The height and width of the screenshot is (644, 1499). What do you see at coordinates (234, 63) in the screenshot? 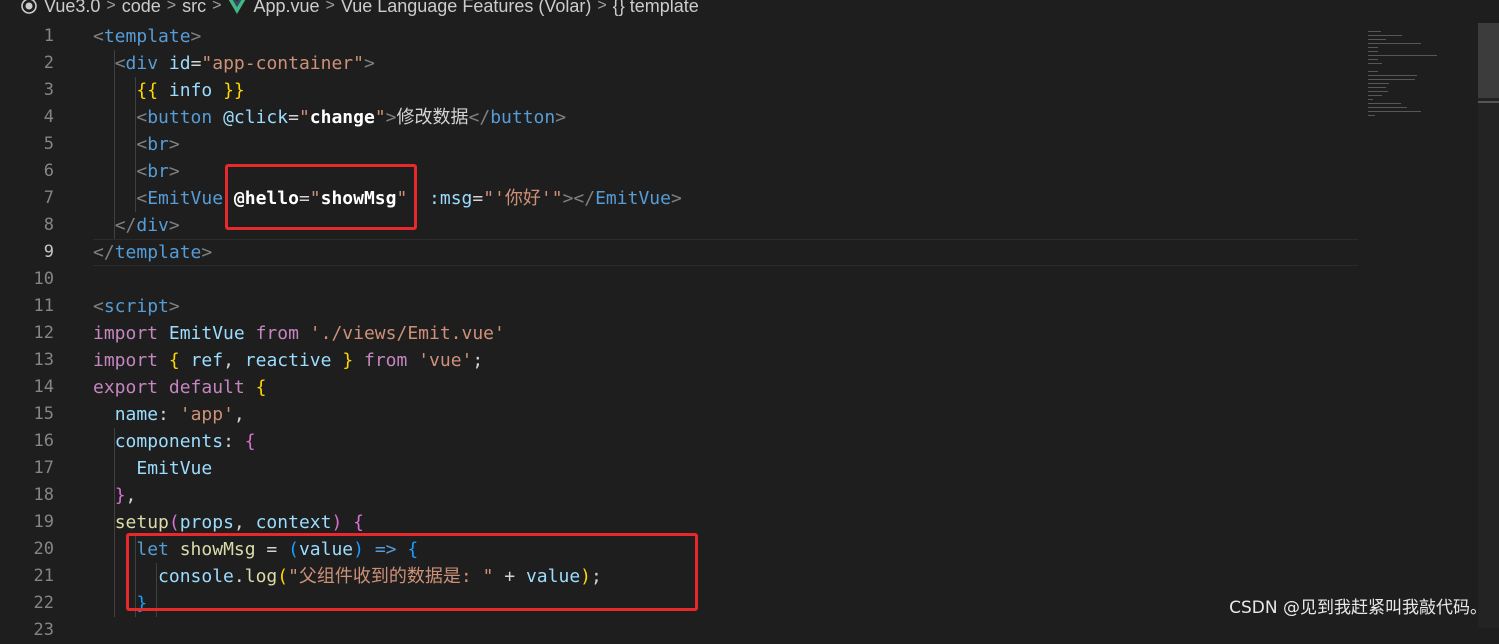
I see `code-text: <div id="app-container">` at bounding box center [234, 63].